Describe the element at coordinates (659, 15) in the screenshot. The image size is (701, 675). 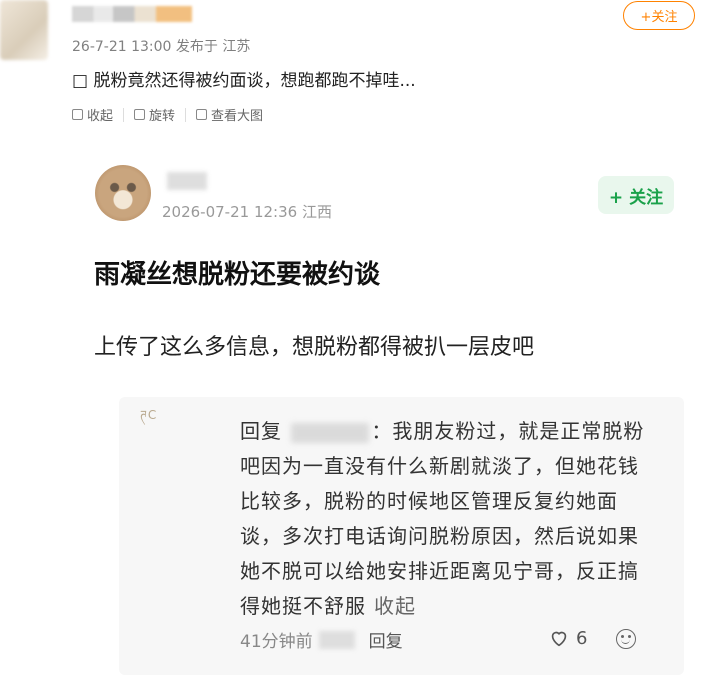
I see `follow-button: +关注` at that location.